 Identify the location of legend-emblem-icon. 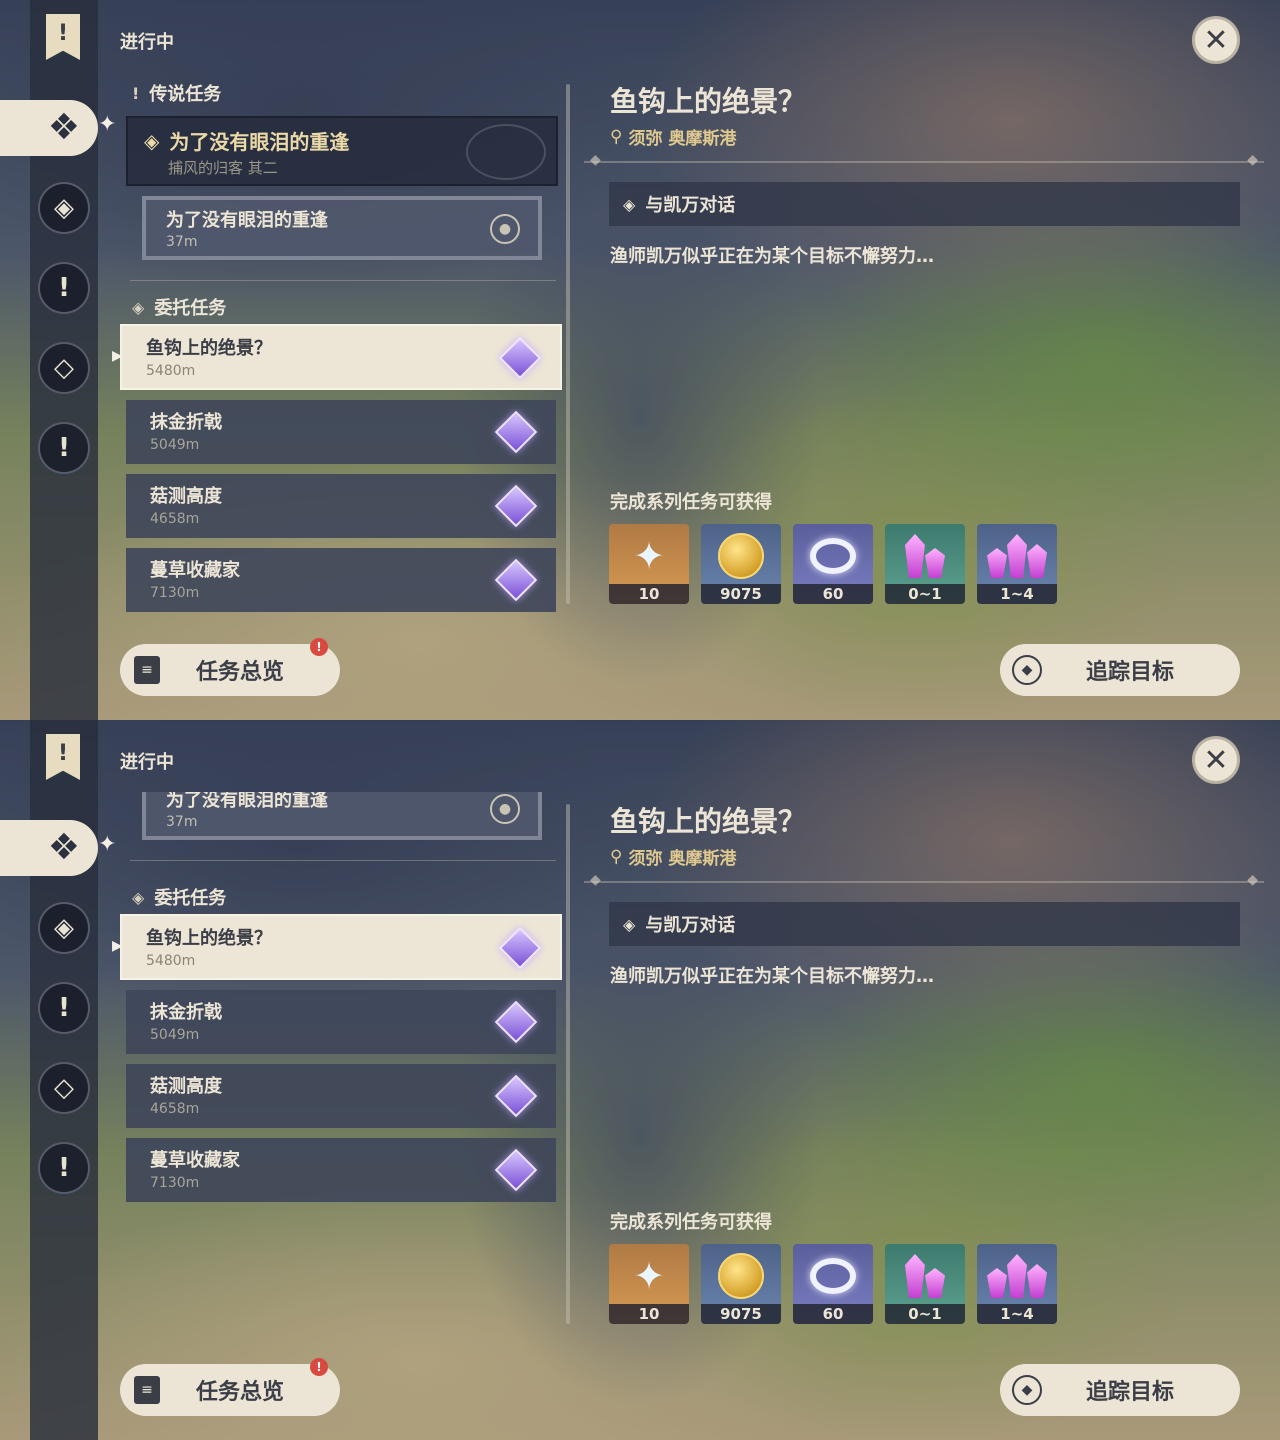
(506, 152).